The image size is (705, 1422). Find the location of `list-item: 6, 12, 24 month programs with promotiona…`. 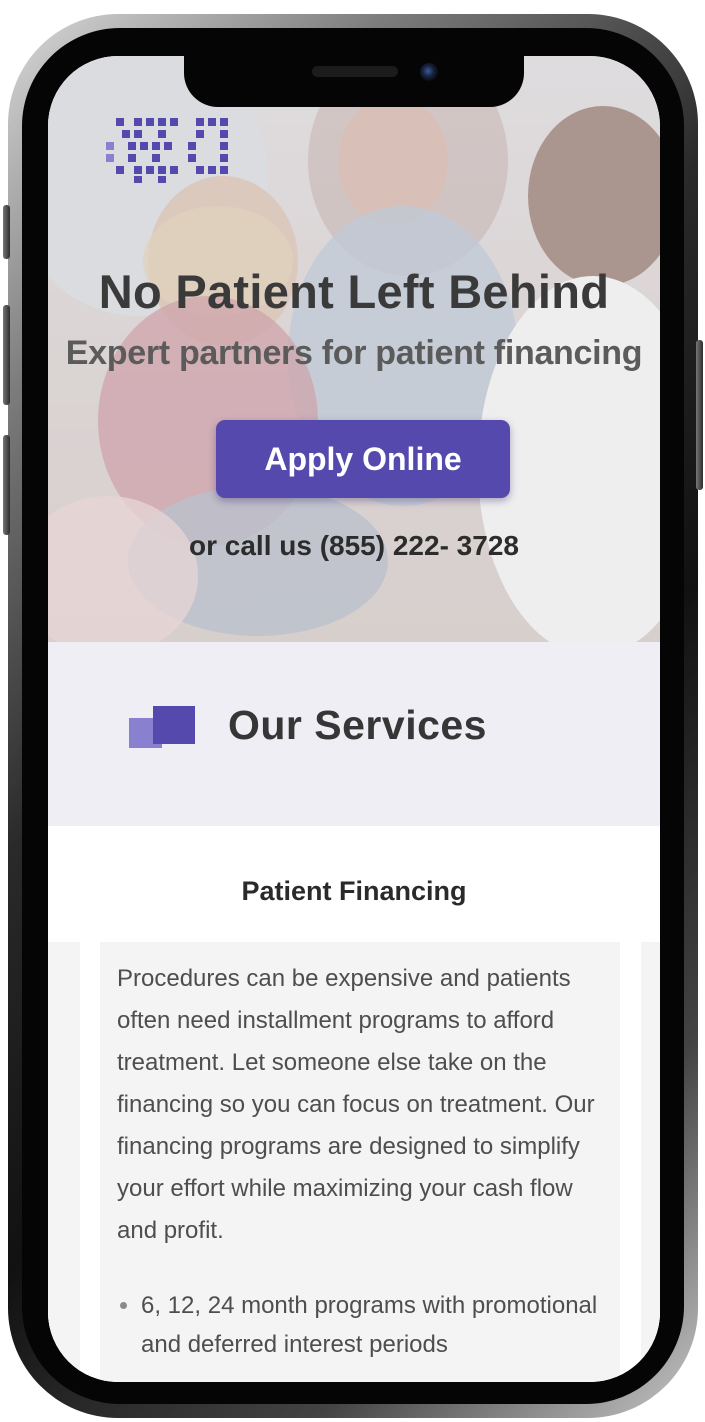

list-item: 6, 12, 24 month programs with promotiona… is located at coordinates (381, 1325).